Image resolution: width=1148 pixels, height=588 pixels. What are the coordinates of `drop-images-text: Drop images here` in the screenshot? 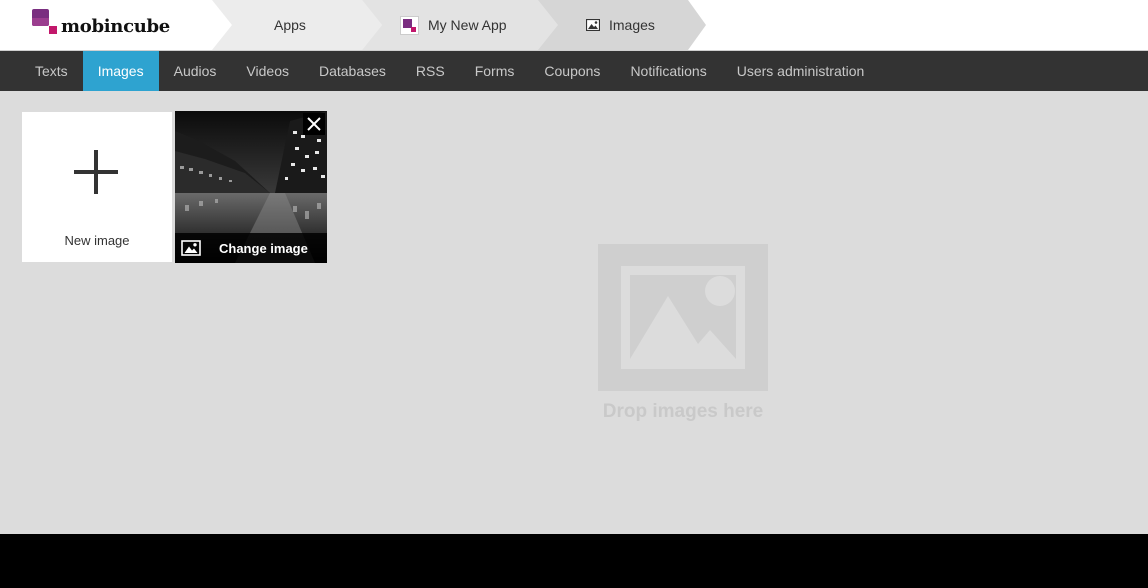 It's located at (683, 411).